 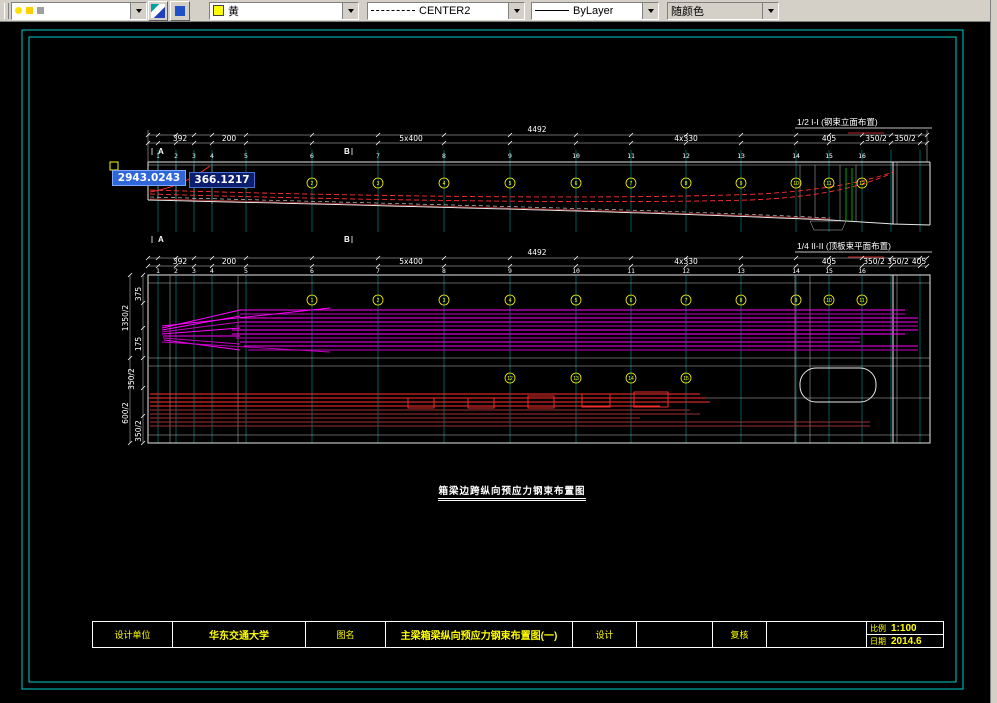 I want to click on station-number: 9, so click(x=510, y=271).